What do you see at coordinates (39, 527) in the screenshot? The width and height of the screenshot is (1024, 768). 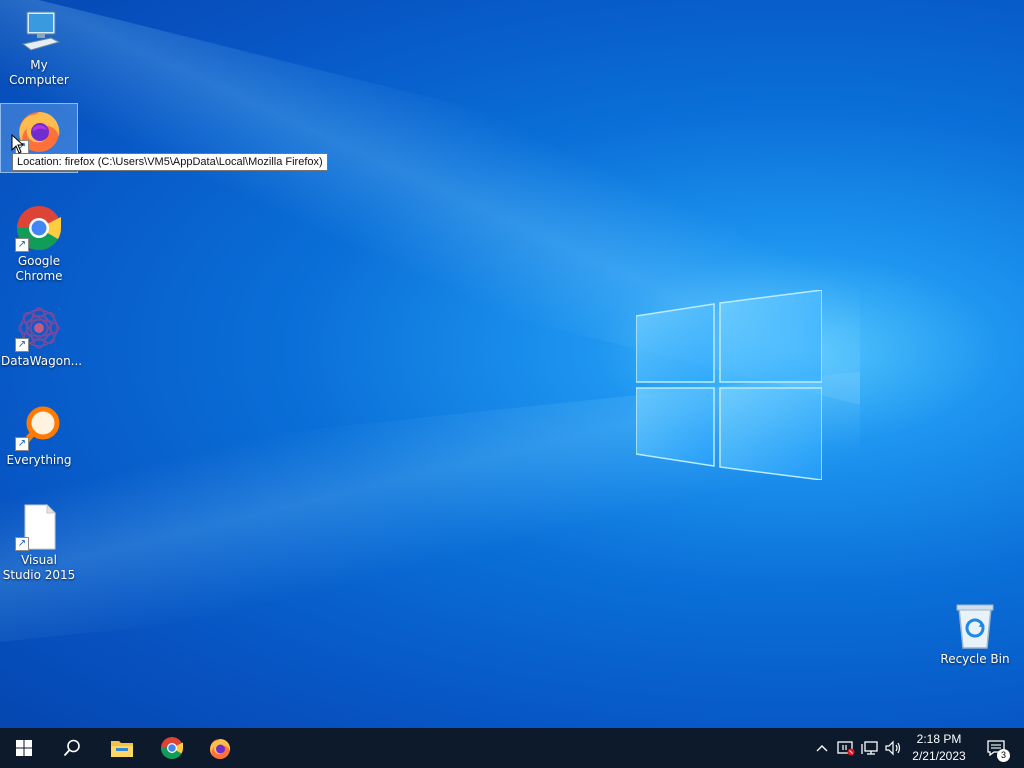 I see `blank-file-icon: ↗` at bounding box center [39, 527].